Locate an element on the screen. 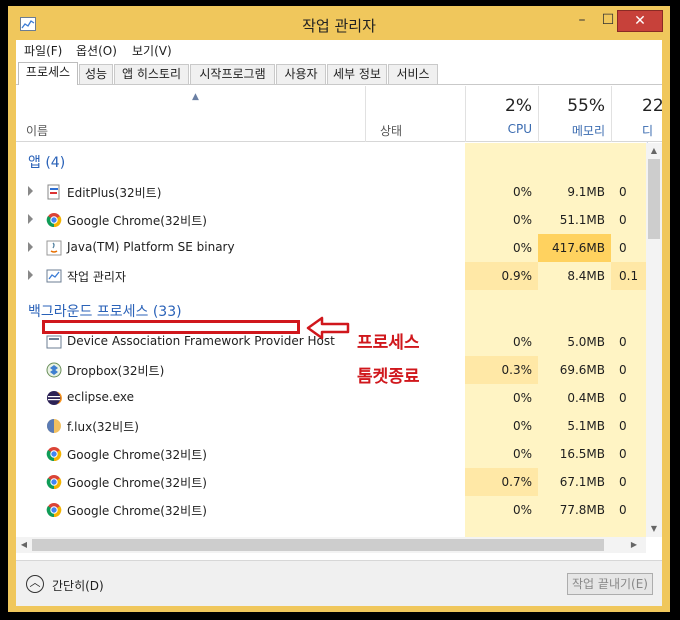 Image resolution: width=680 pixels, height=620 pixels. scroll-down-icon: ▼ is located at coordinates (654, 529).